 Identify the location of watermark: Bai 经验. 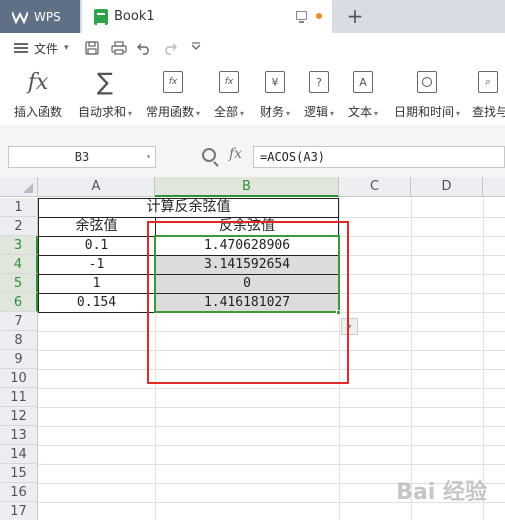
(441, 492).